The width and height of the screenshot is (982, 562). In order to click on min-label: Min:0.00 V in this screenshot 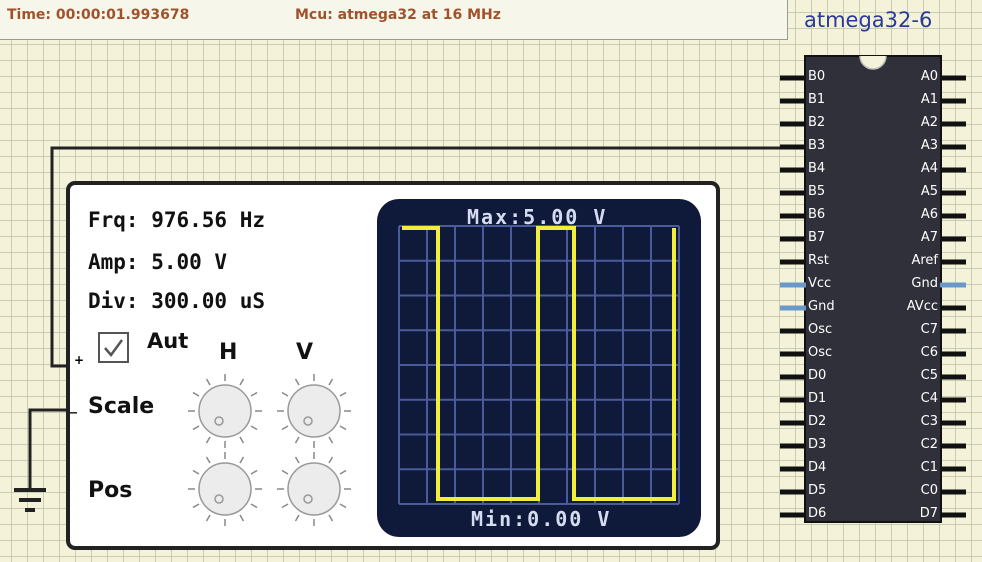, I will do `click(541, 519)`.